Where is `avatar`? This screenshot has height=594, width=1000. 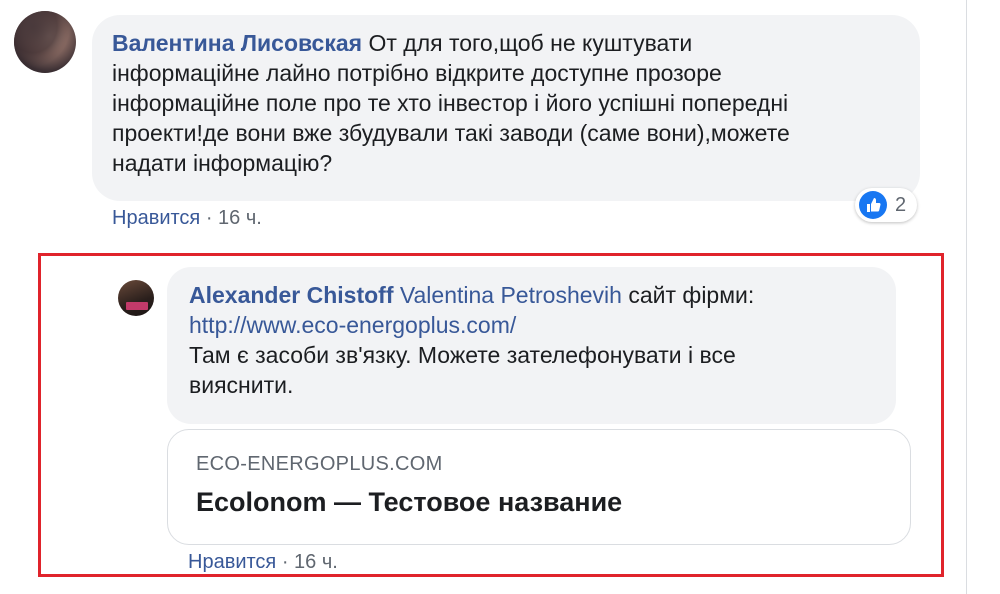 avatar is located at coordinates (45, 42).